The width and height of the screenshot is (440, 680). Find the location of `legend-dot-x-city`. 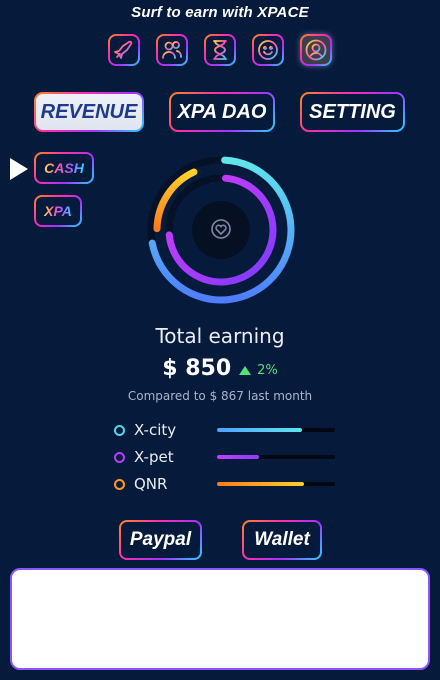

legend-dot-x-city is located at coordinates (119, 430).